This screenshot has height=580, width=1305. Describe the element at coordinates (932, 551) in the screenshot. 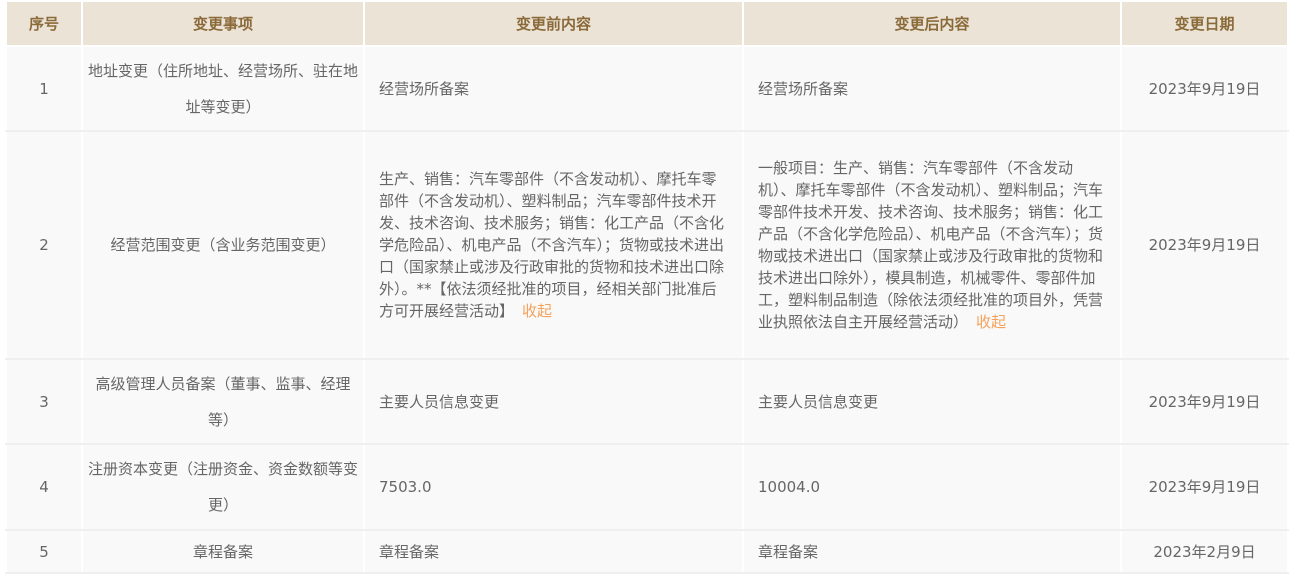

I see `row-after: 章程备案` at that location.